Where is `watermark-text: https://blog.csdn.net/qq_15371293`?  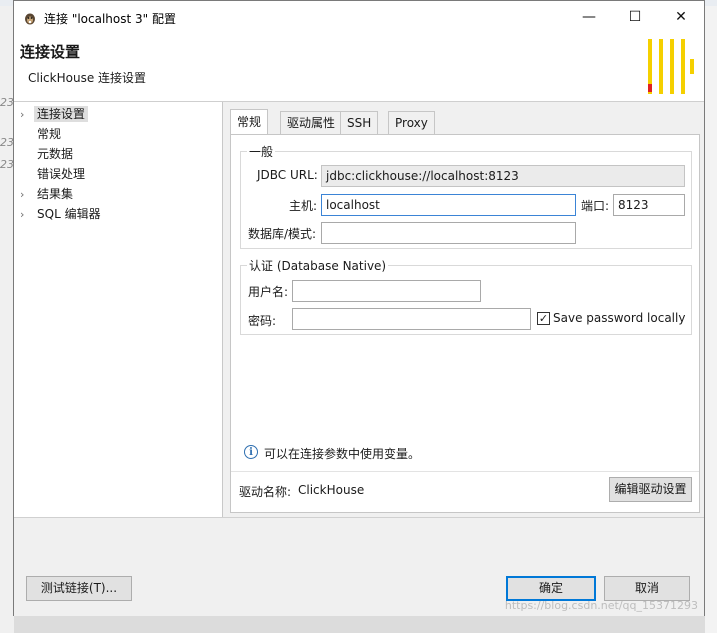 watermark-text: https://blog.csdn.net/qq_15371293 is located at coordinates (601, 605).